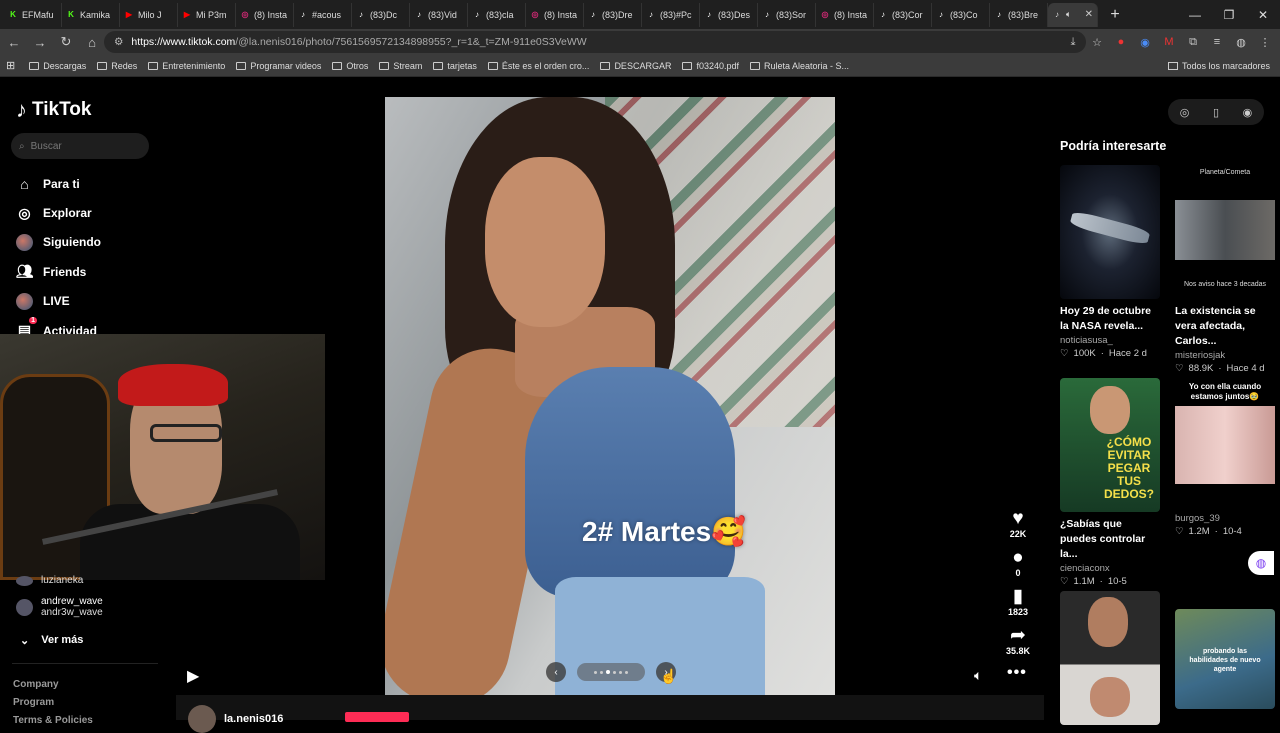 This screenshot has width=1280, height=733. What do you see at coordinates (400, 66) in the screenshot?
I see `bookmark-item: Stream` at bounding box center [400, 66].